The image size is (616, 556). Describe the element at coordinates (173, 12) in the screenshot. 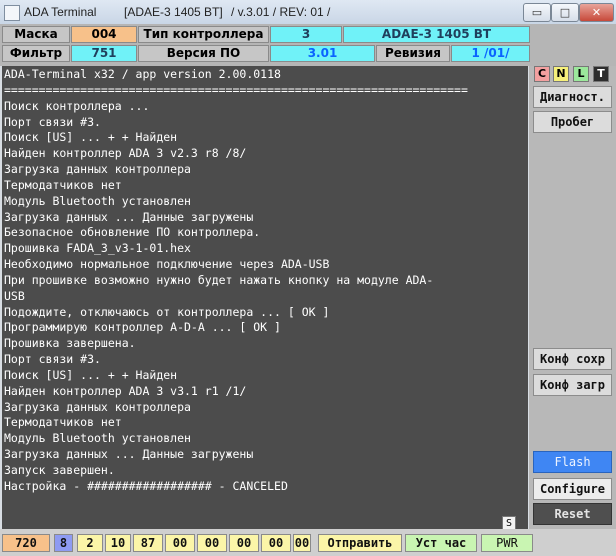

I see `window-title-device: [ADAE-3 1405 BT]` at that location.